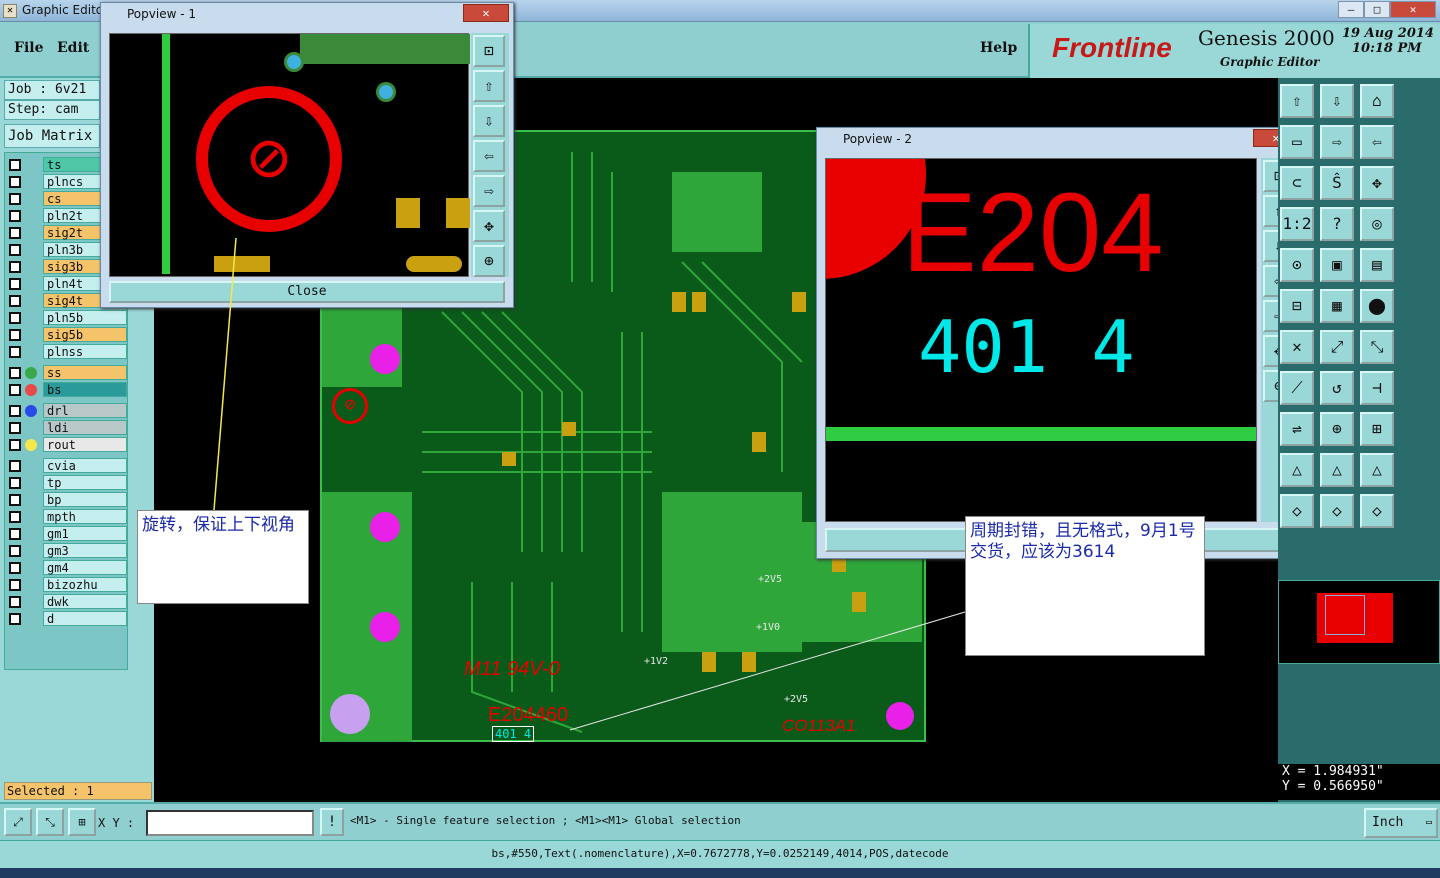 The image size is (1440, 878). What do you see at coordinates (486, 13) in the screenshot?
I see `popview-1-close-x: ✕` at bounding box center [486, 13].